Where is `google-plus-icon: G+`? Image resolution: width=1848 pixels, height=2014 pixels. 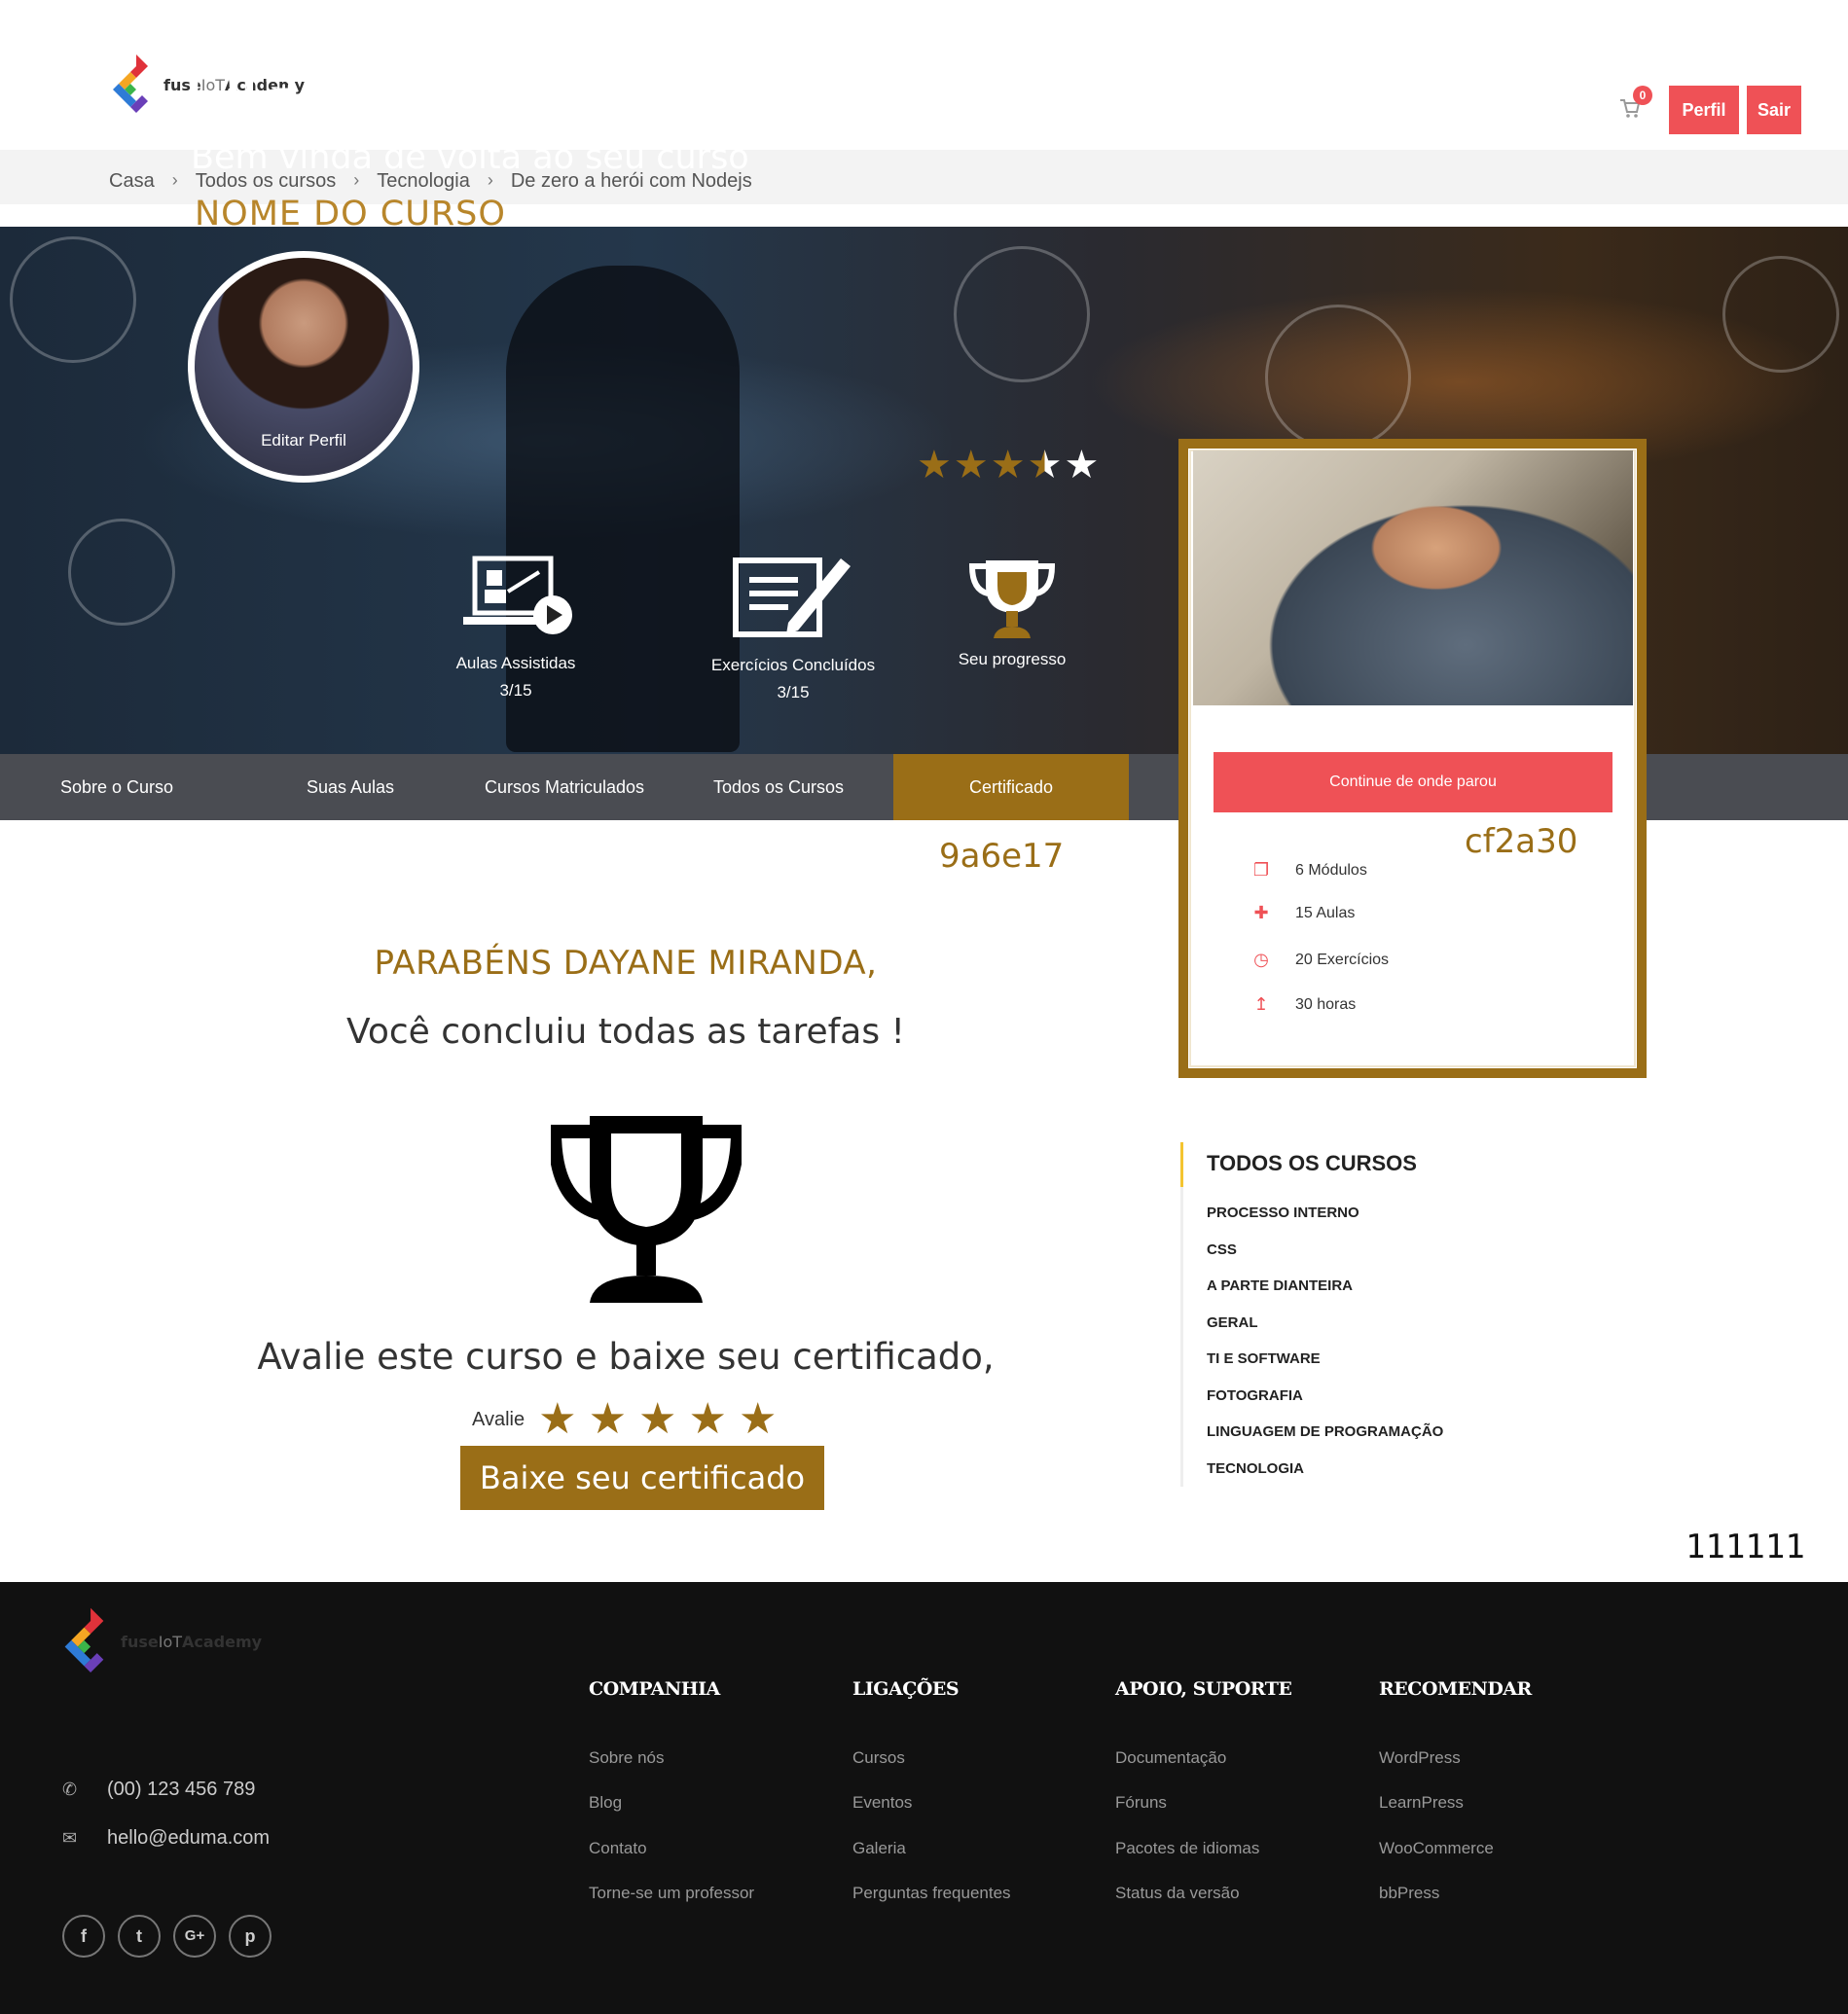
google-plus-icon: G+ is located at coordinates (194, 1936).